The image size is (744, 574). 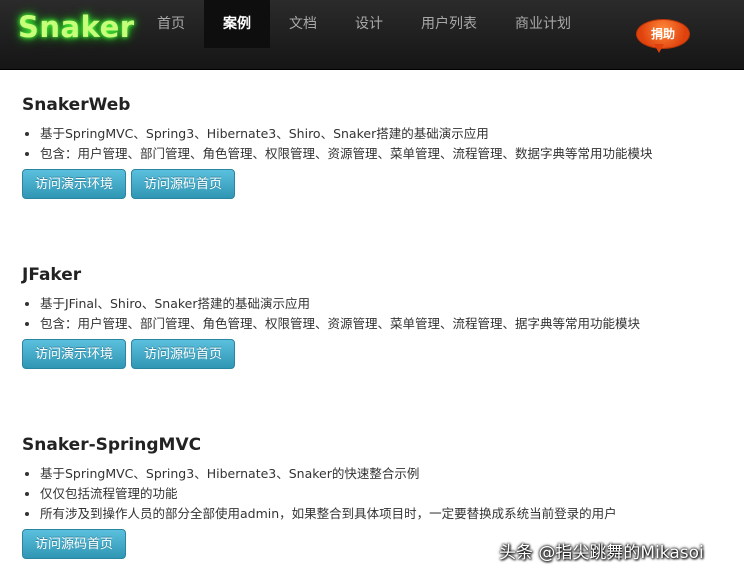 I want to click on donate-label: 捐助, so click(x=662, y=34).